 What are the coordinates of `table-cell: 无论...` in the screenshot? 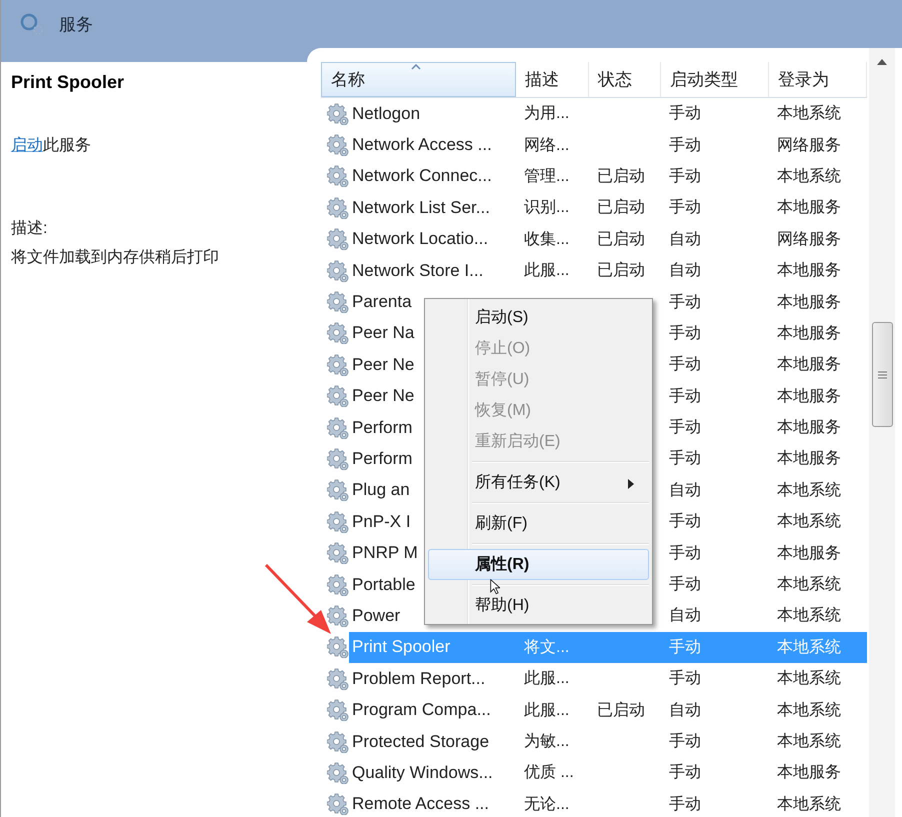 It's located at (547, 804).